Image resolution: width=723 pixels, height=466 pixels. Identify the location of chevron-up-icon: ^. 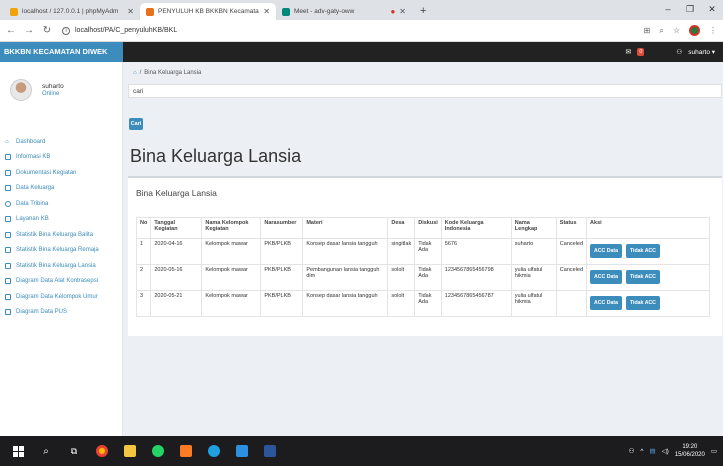
(641, 451).